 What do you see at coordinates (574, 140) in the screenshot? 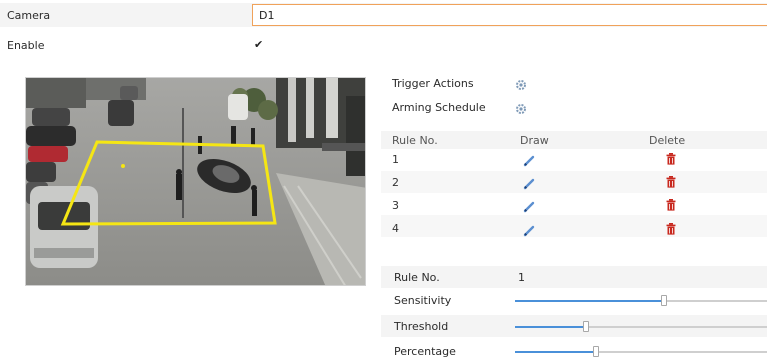
I see `rules-table-header` at bounding box center [574, 140].